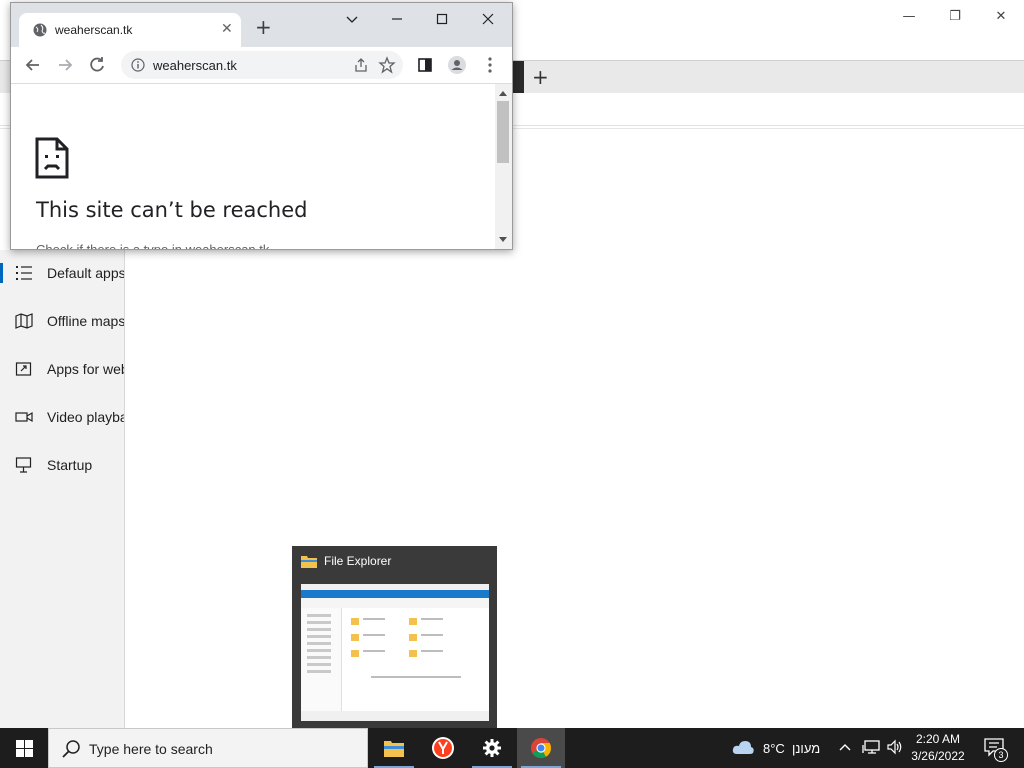  What do you see at coordinates (23, 465) in the screenshot?
I see `startup-icon` at bounding box center [23, 465].